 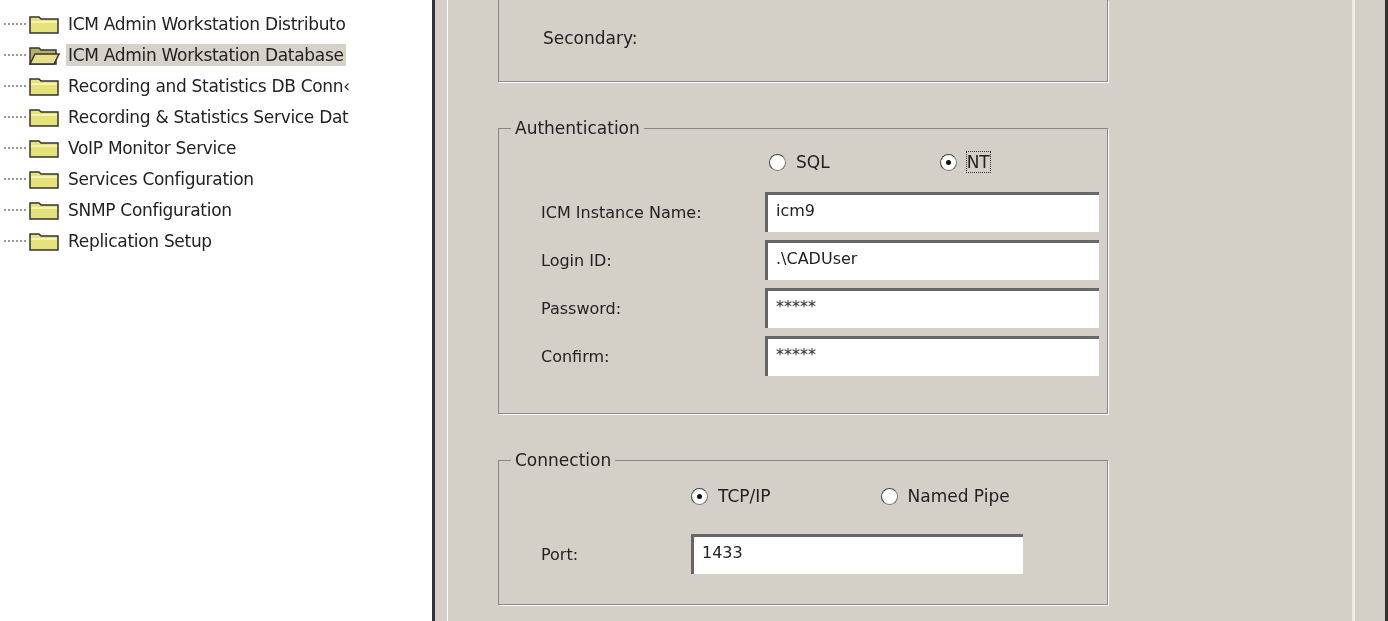 What do you see at coordinates (207, 23) in the screenshot?
I see `tree-item: ICM Admin Workstation Distributo` at bounding box center [207, 23].